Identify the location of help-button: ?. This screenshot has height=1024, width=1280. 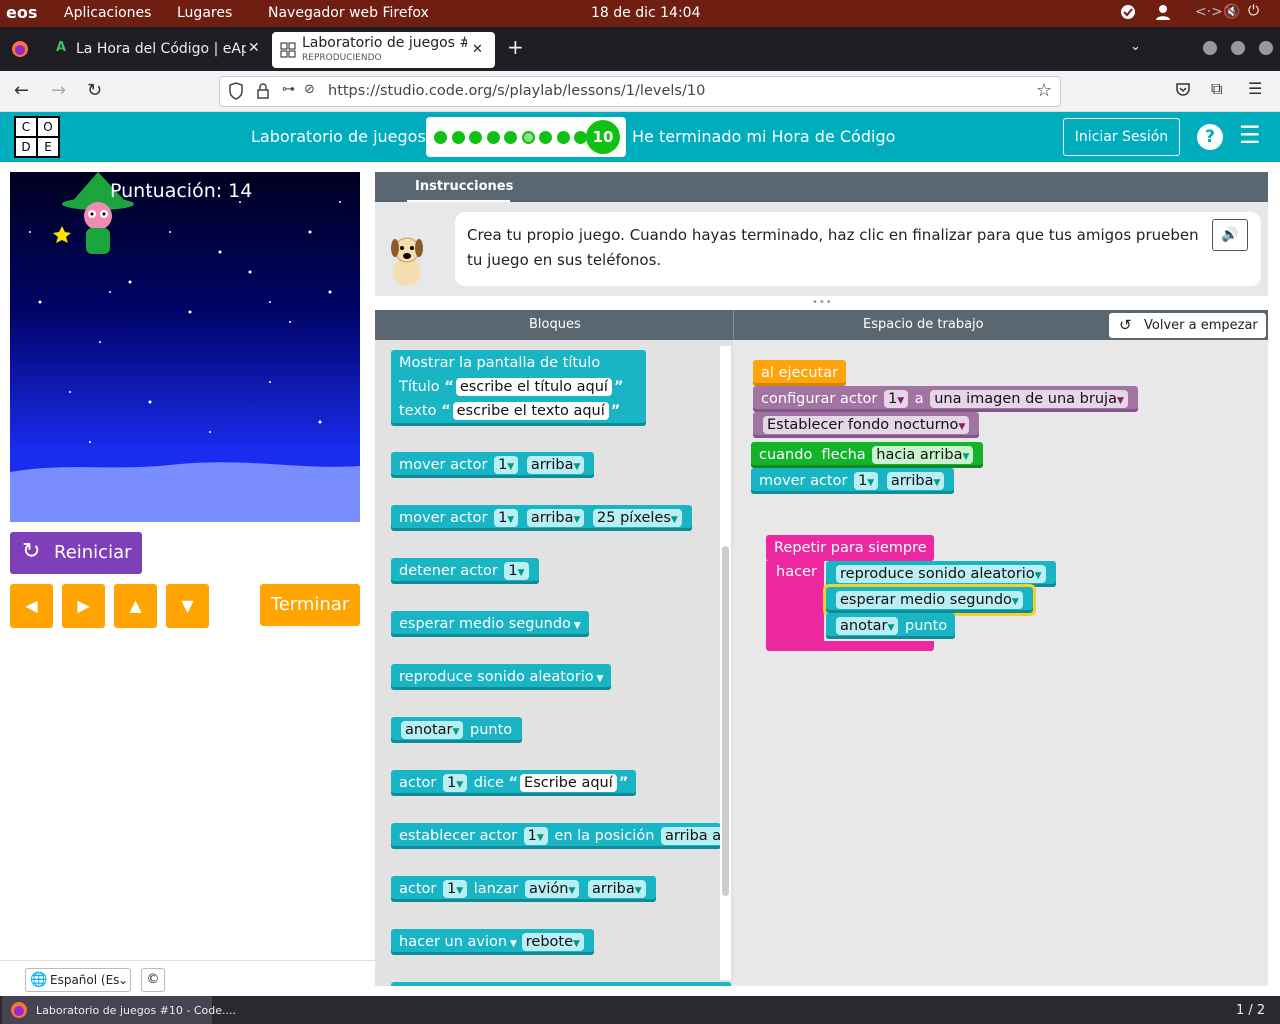
(1210, 137).